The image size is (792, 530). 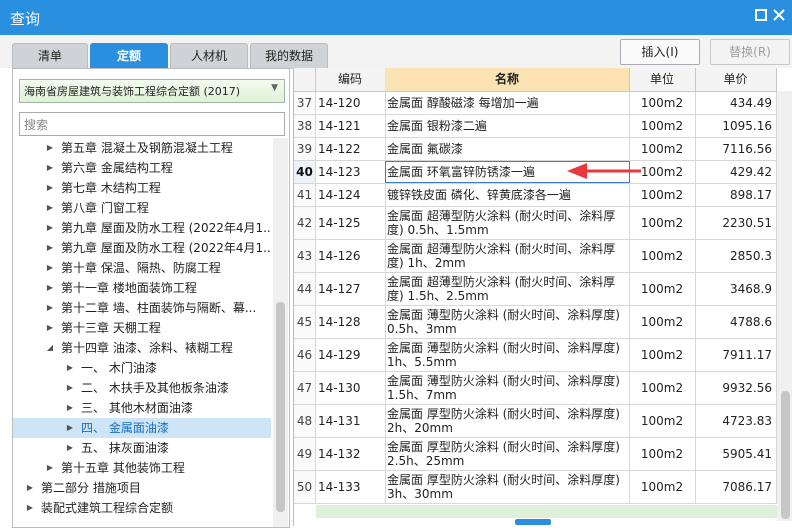 I want to click on window-title: 查询, so click(x=25, y=19).